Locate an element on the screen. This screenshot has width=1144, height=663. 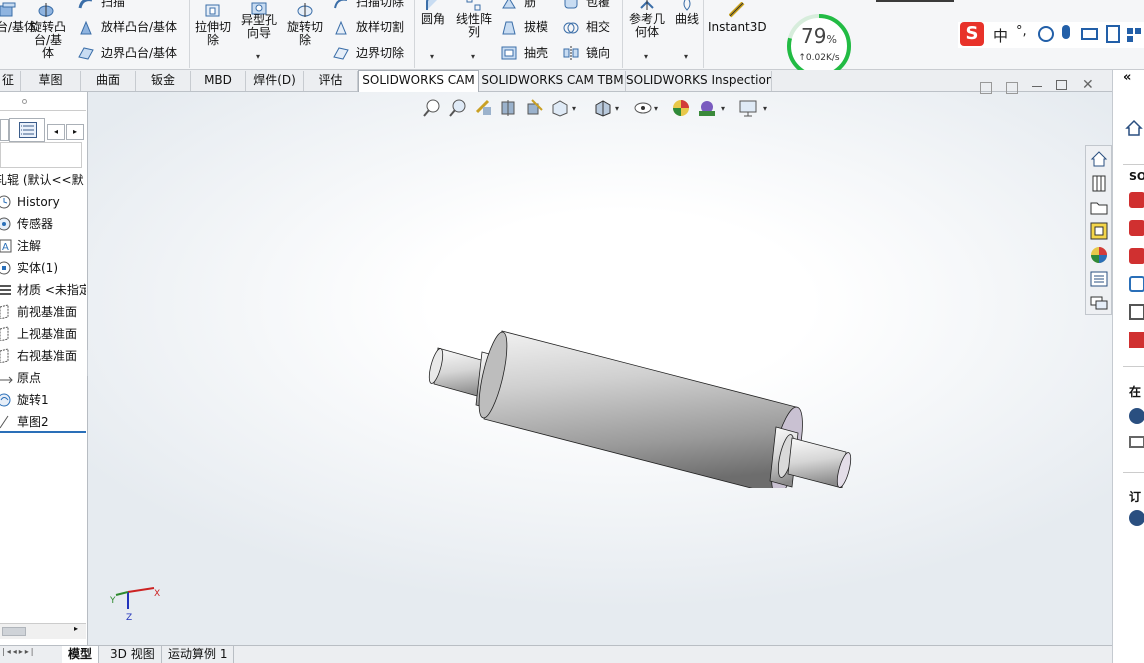
roller-part-model is located at coordinates (644, 408).